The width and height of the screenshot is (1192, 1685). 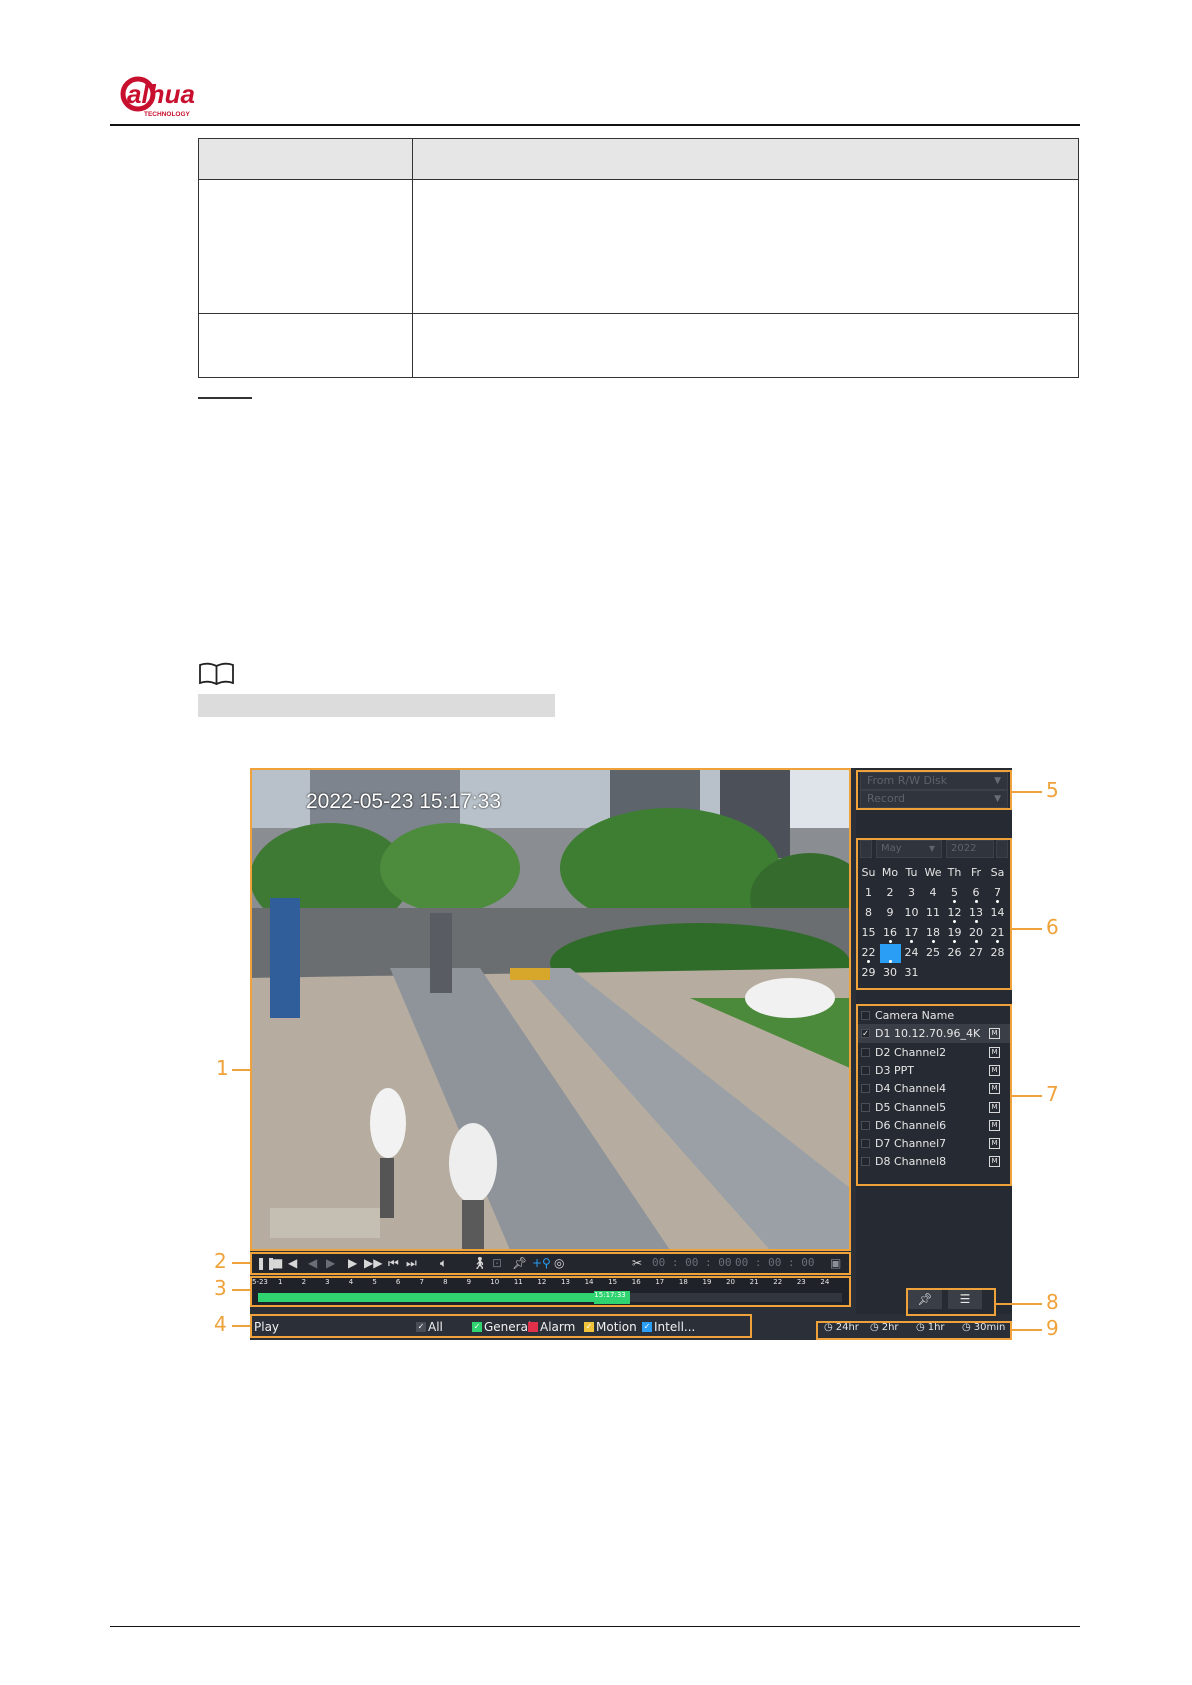 I want to click on play-backward-icon: ◀, so click(x=292, y=1263).